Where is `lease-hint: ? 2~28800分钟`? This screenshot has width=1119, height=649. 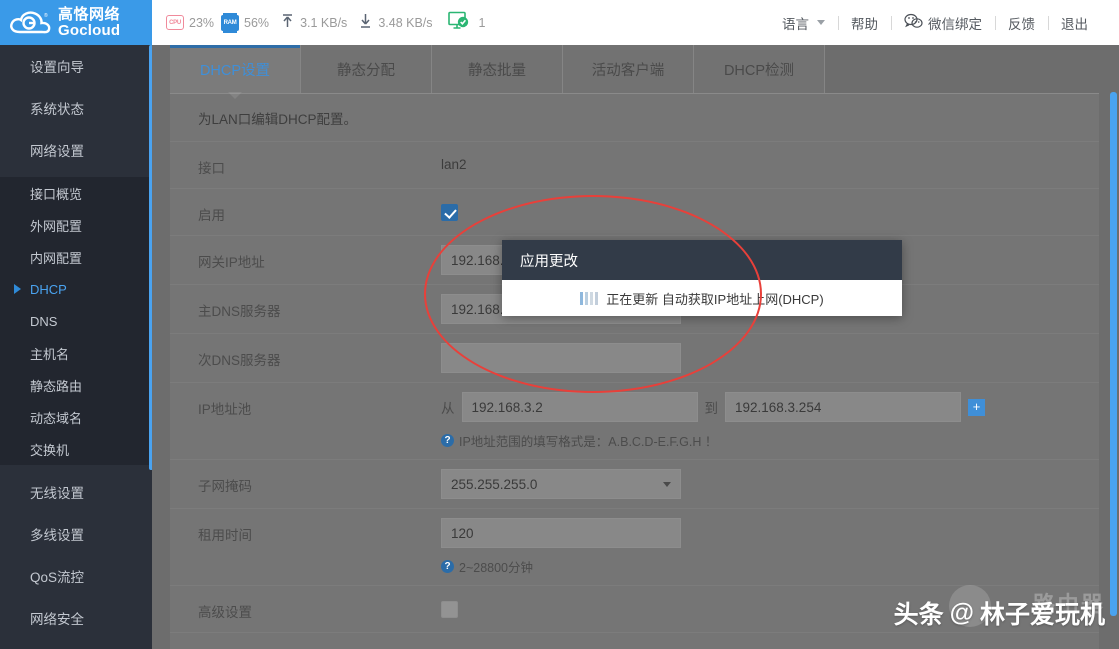
lease-hint: ? 2~28800分钟 is located at coordinates (756, 566).